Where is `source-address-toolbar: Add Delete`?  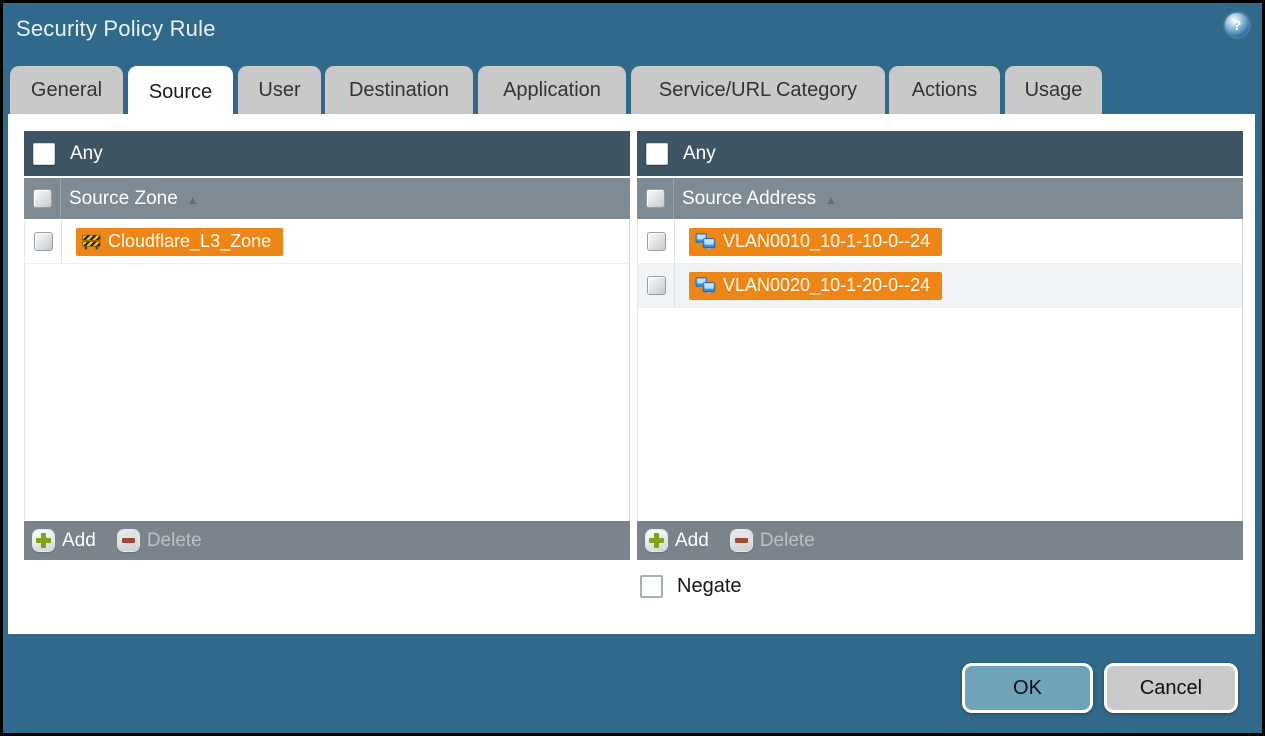
source-address-toolbar: Add Delete is located at coordinates (940, 540).